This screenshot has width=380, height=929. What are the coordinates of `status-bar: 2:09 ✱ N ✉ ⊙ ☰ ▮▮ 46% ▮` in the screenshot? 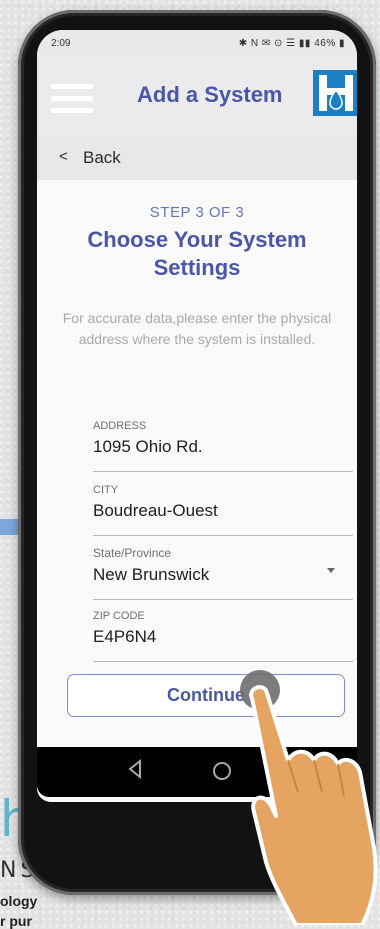 It's located at (197, 43).